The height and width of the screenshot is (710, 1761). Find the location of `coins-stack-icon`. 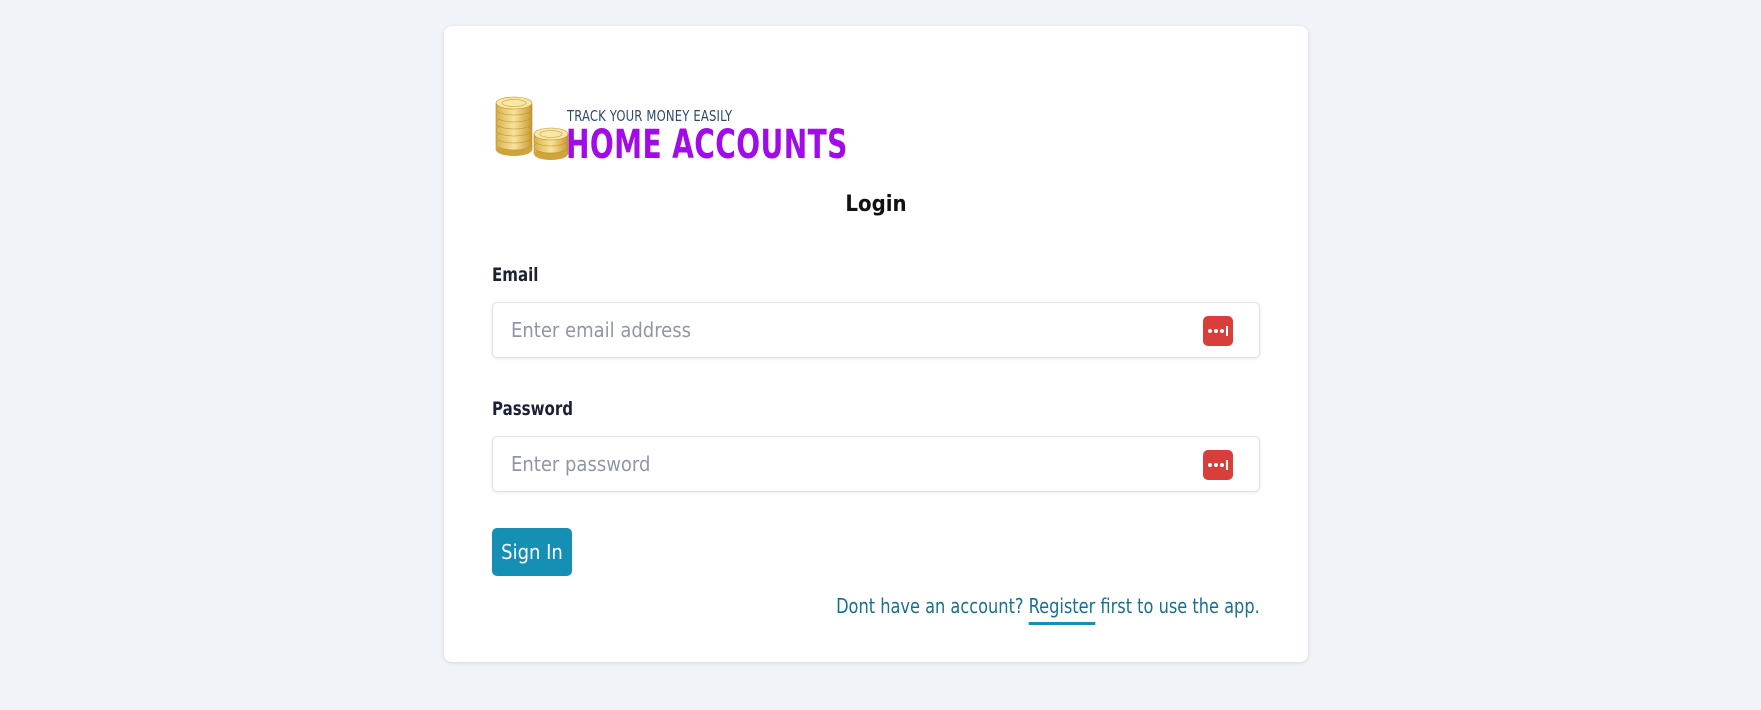

coins-stack-icon is located at coordinates (532, 128).